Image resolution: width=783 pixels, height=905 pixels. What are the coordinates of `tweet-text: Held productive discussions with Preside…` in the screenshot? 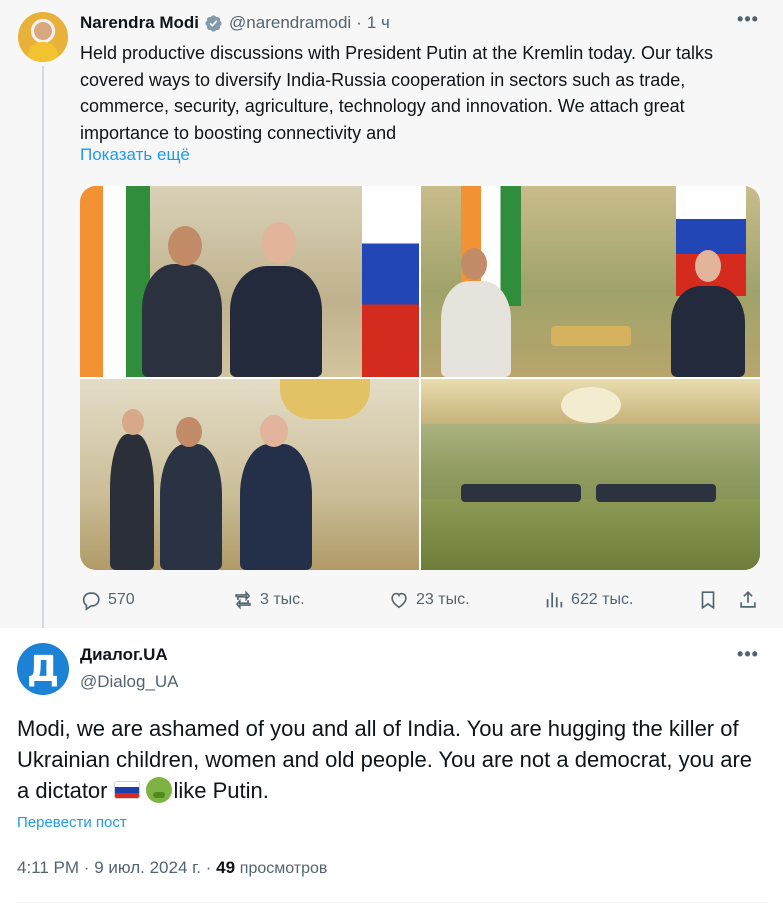 It's located at (396, 93).